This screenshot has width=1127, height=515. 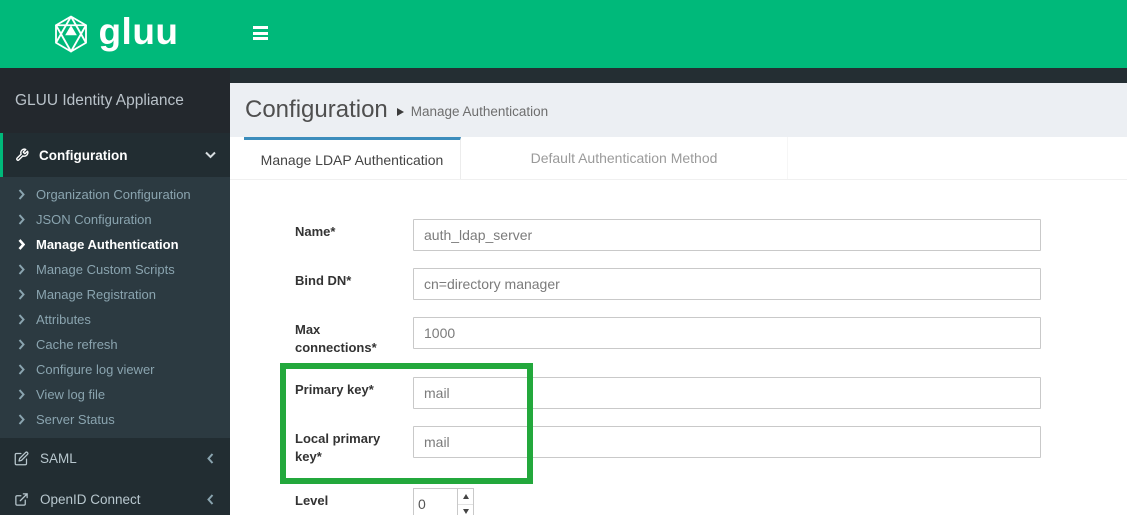 I want to click on appliance-title: GLUU Identity Appliance, so click(x=115, y=100).